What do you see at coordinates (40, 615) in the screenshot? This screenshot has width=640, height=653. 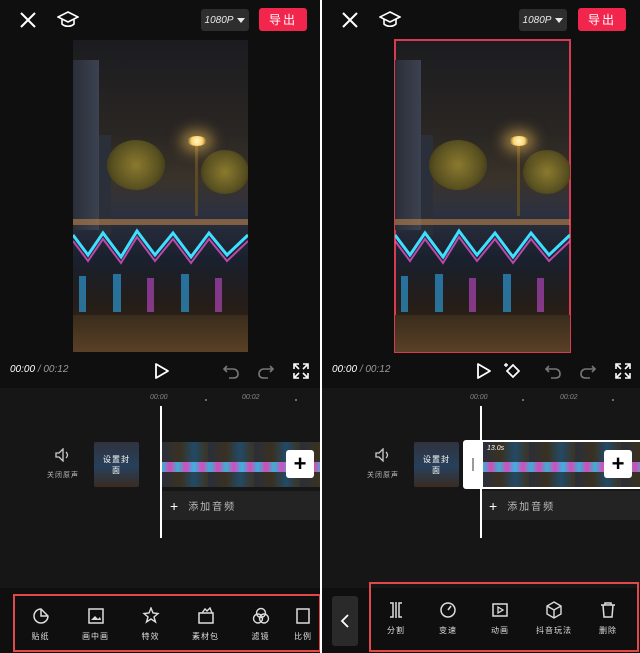 I see `sticker-icon` at bounding box center [40, 615].